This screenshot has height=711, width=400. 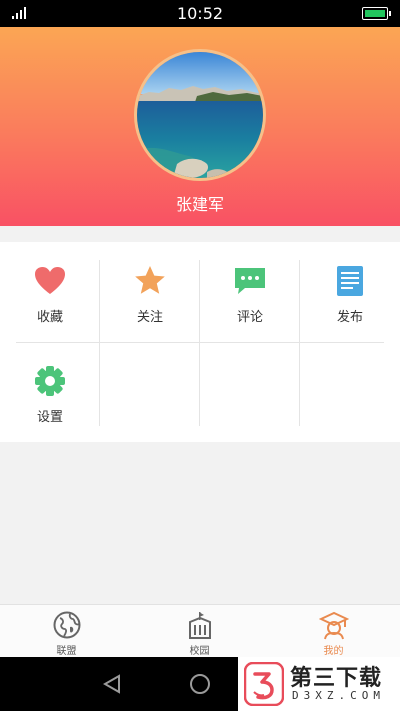 I want to click on avatar, so click(x=200, y=115).